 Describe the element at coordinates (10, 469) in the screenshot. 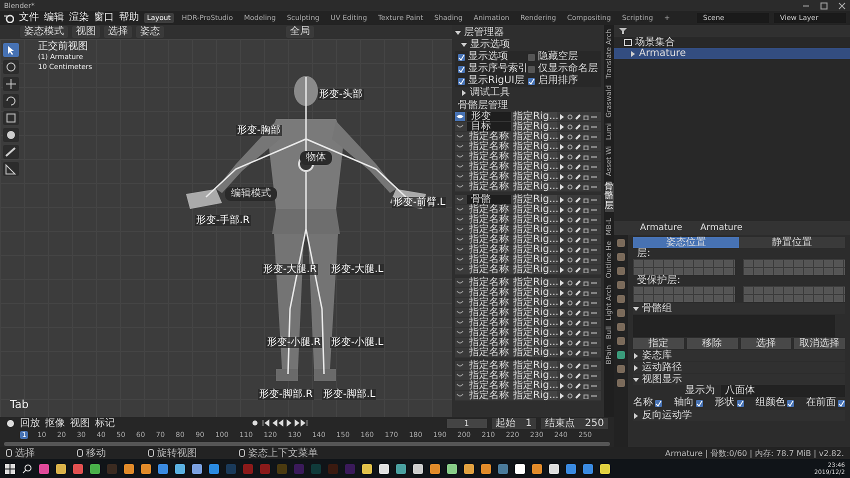

I see `start-icon` at that location.